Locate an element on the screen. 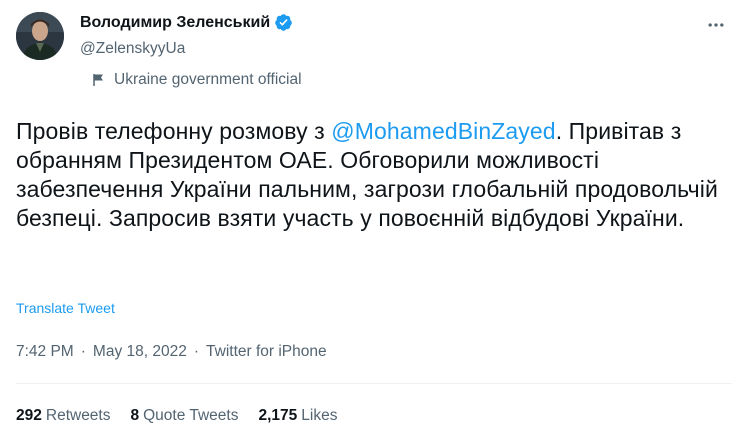 The height and width of the screenshot is (438, 748). flag-icon is located at coordinates (99, 80).